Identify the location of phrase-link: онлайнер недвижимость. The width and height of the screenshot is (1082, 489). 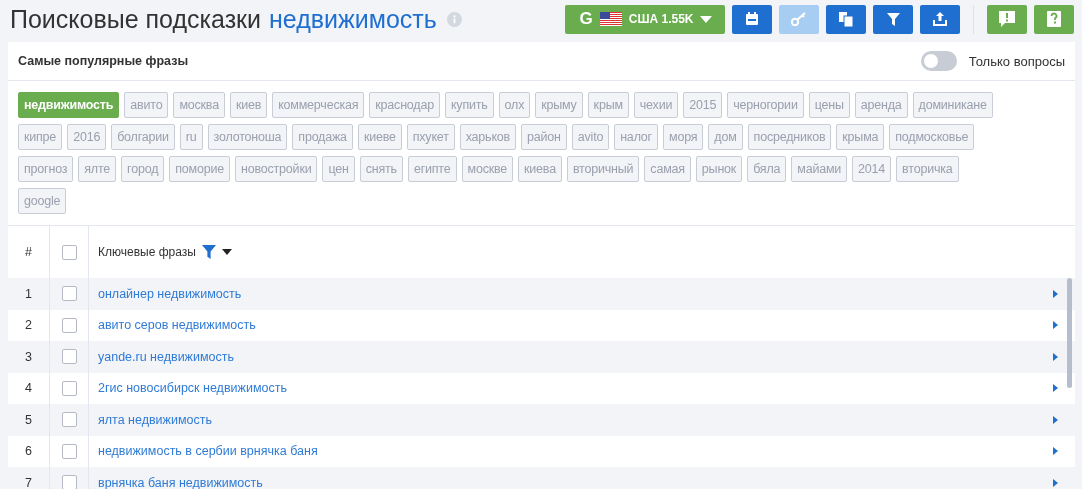
(170, 293).